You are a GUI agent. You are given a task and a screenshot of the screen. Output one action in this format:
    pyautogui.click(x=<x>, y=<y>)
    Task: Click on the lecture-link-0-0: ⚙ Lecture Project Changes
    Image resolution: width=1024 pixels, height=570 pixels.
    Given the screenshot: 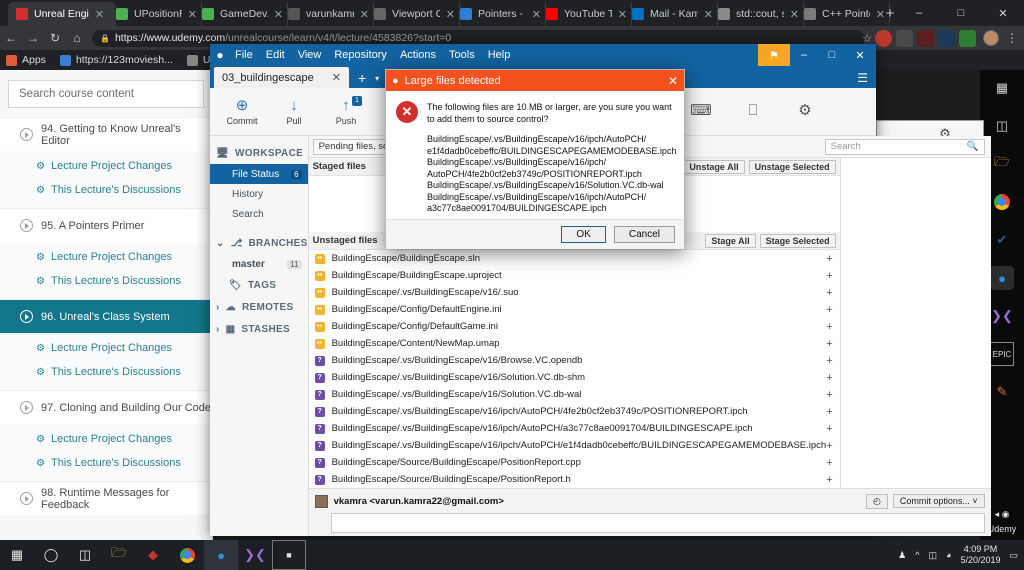 What is the action you would take?
    pyautogui.click(x=106, y=166)
    